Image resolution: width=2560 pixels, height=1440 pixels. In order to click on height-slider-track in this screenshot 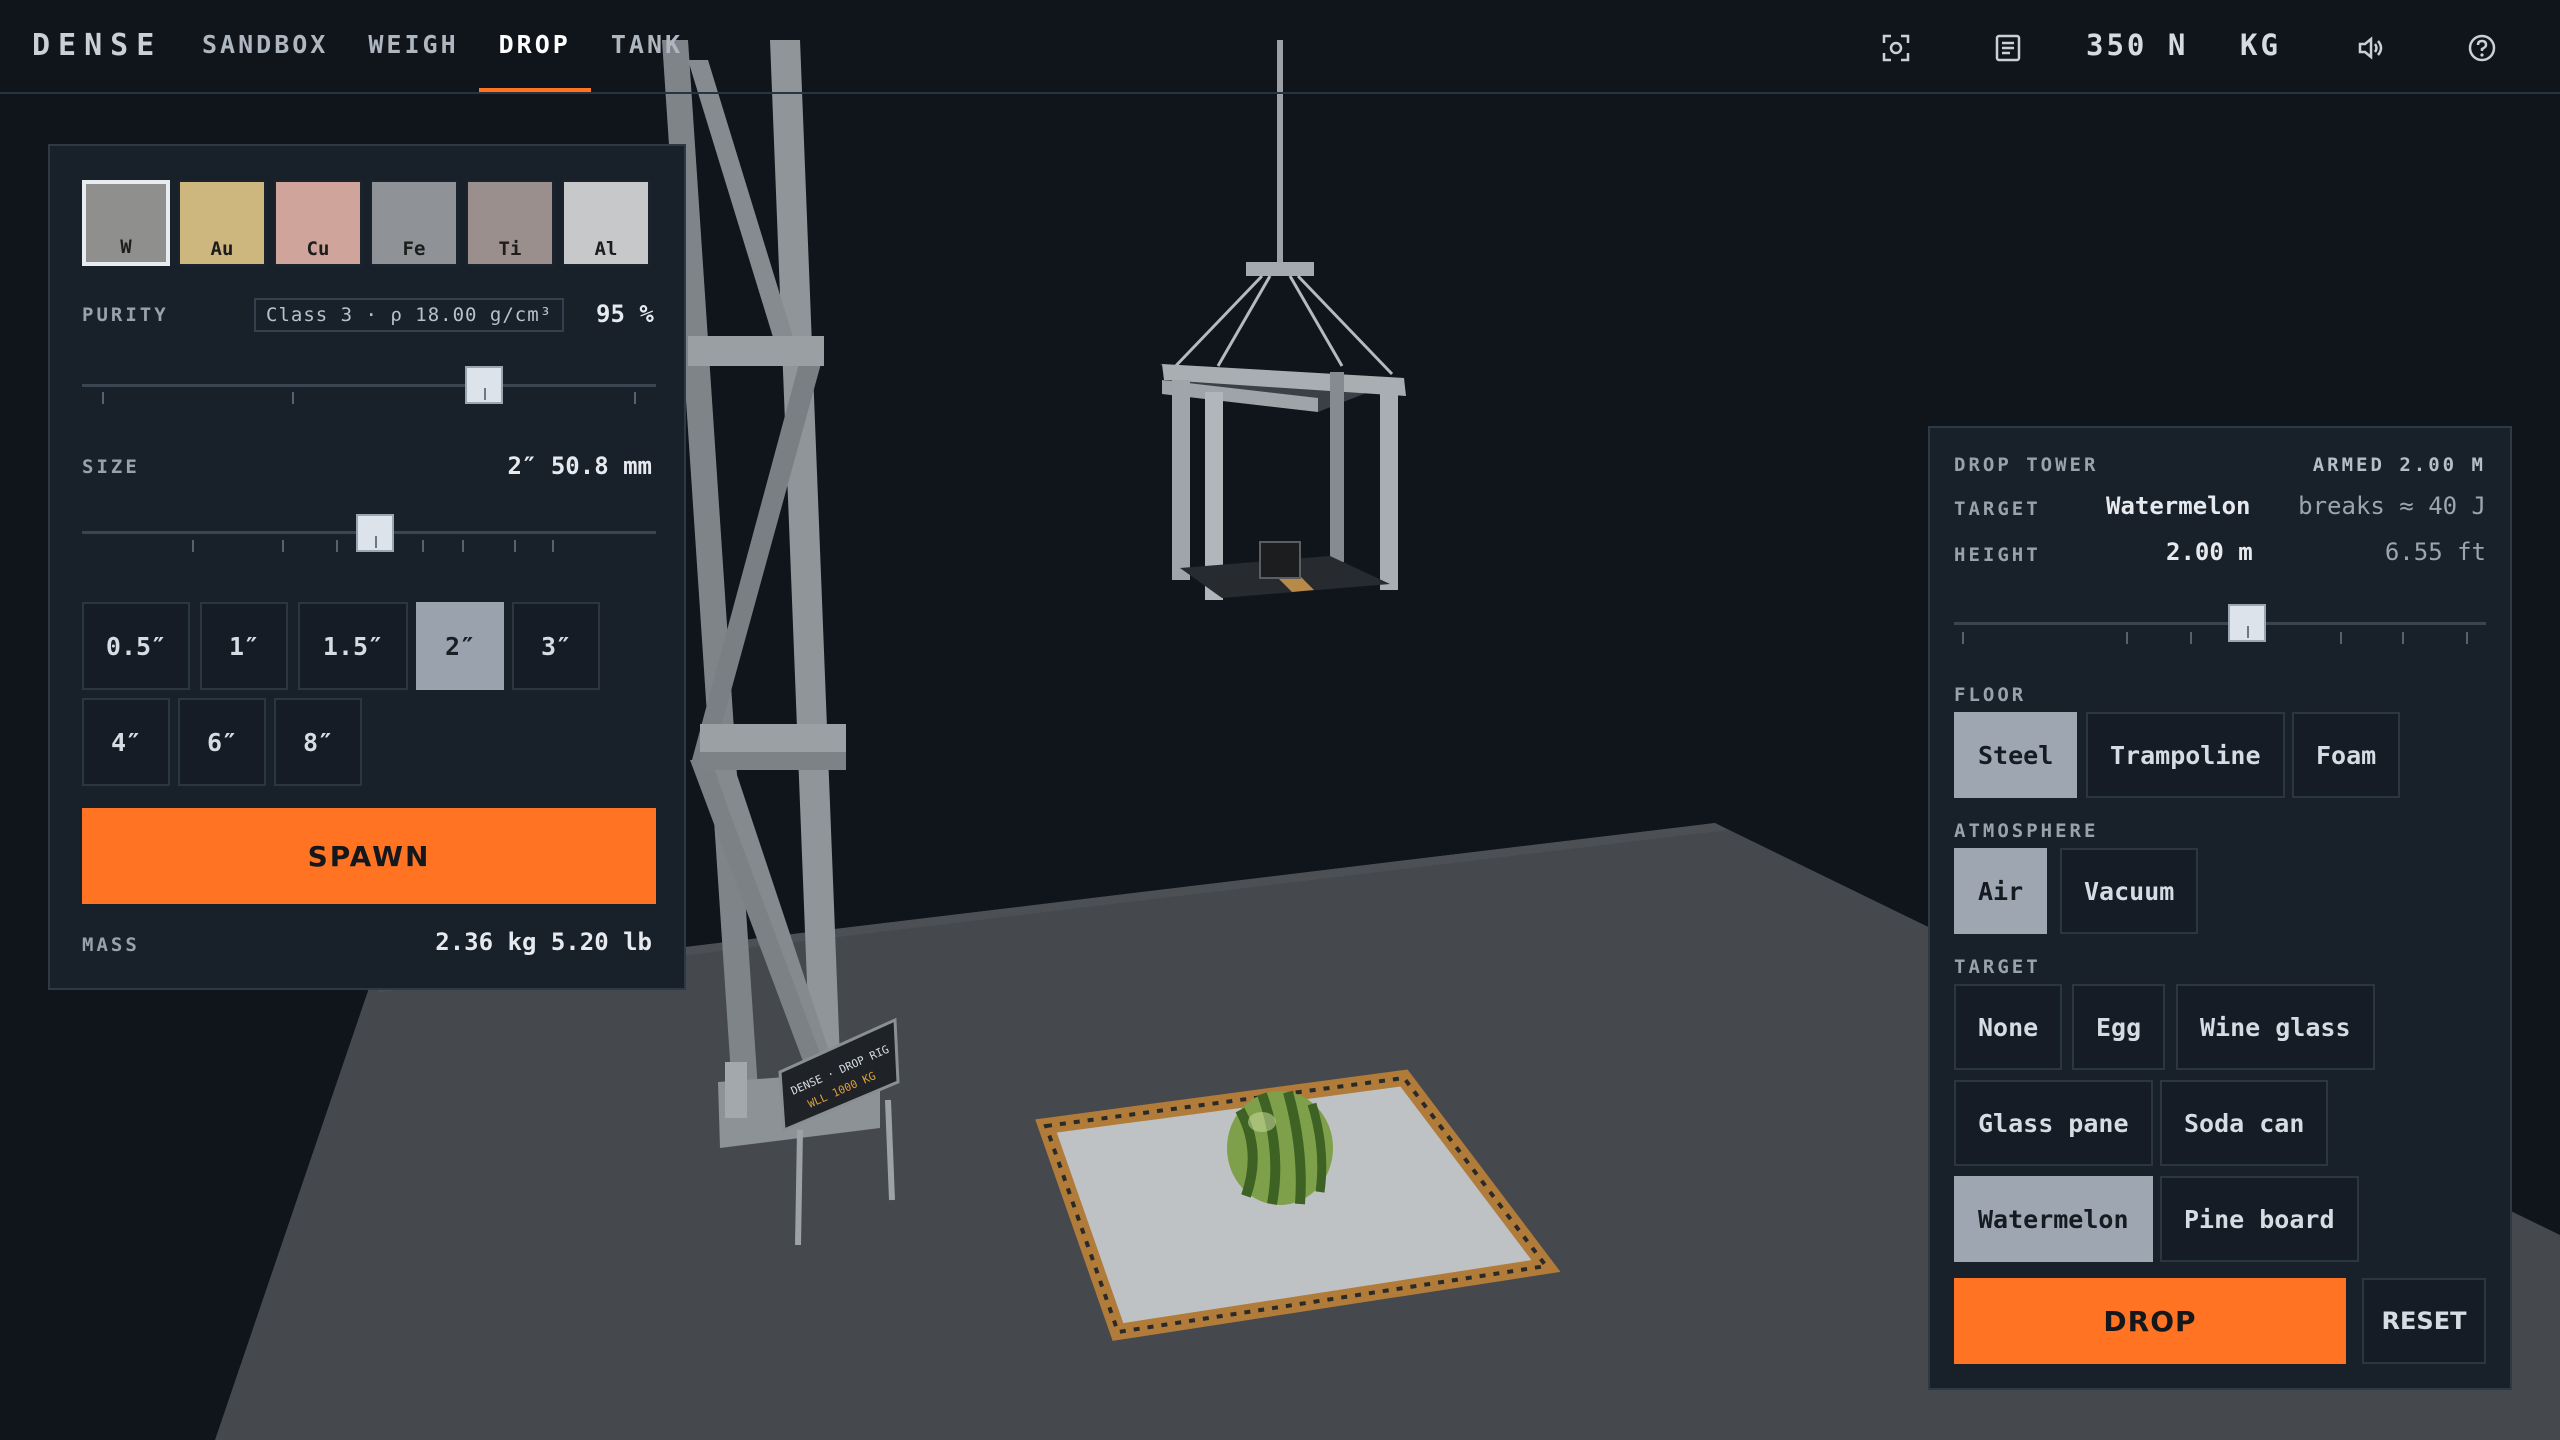, I will do `click(2220, 623)`.